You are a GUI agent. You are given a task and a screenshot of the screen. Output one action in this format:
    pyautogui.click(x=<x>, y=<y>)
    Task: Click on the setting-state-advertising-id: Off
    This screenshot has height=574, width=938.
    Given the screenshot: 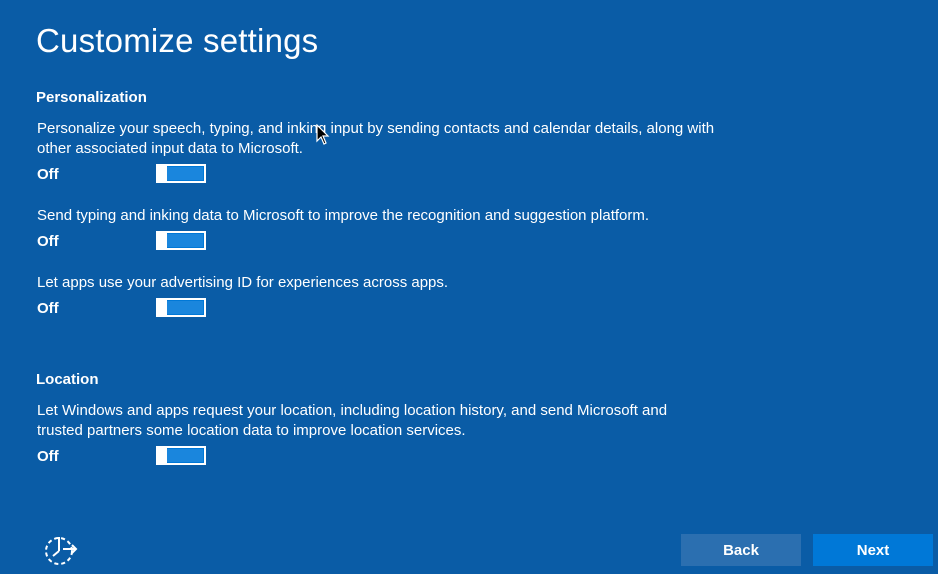 What is the action you would take?
    pyautogui.click(x=48, y=308)
    